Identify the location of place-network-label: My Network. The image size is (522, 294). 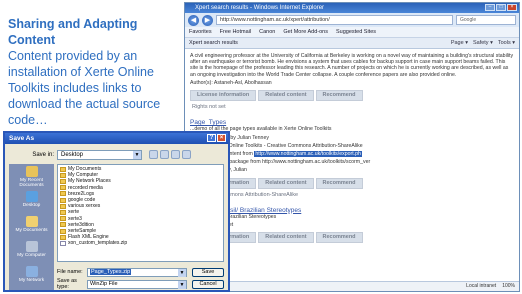
(31, 280).